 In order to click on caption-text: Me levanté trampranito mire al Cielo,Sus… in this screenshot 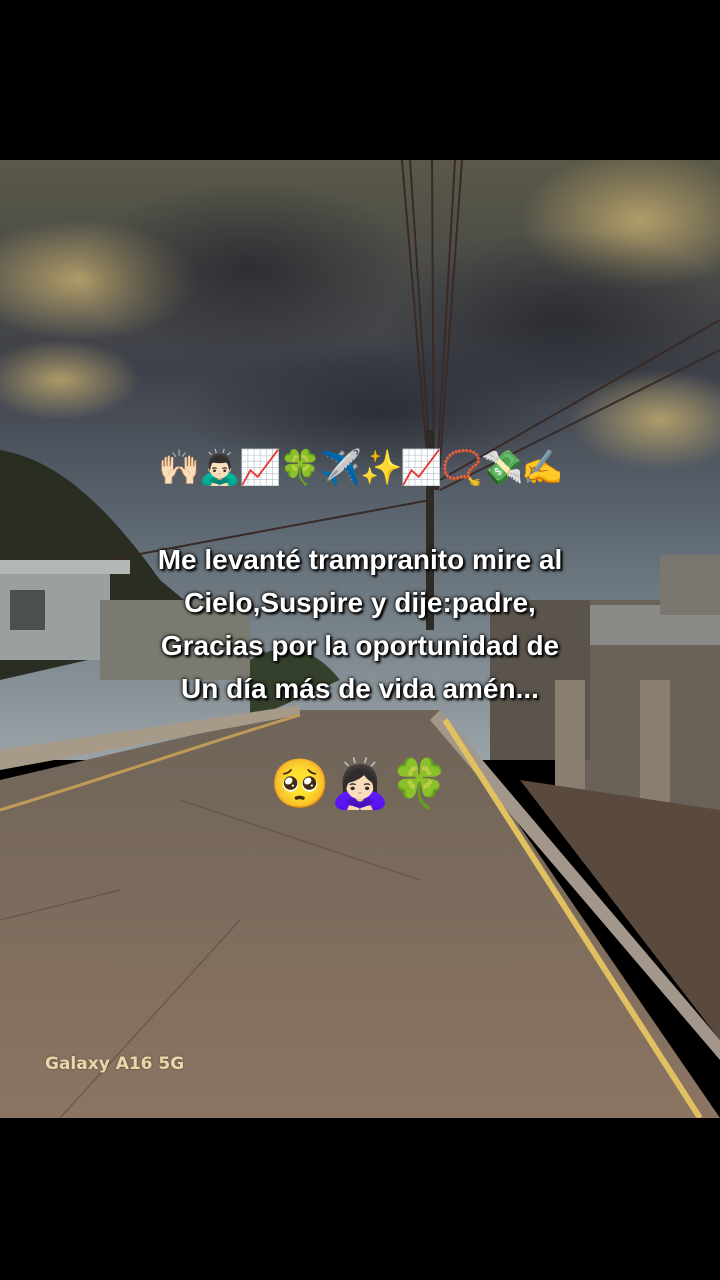, I will do `click(360, 624)`.